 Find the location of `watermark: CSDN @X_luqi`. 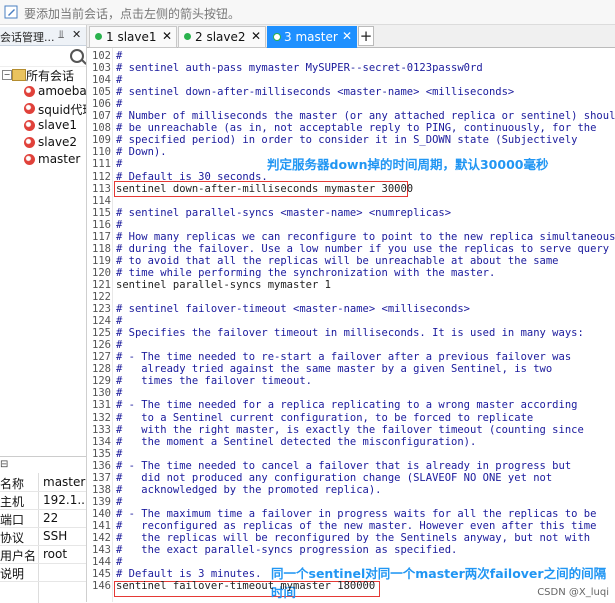

watermark: CSDN @X_luqi is located at coordinates (573, 592).